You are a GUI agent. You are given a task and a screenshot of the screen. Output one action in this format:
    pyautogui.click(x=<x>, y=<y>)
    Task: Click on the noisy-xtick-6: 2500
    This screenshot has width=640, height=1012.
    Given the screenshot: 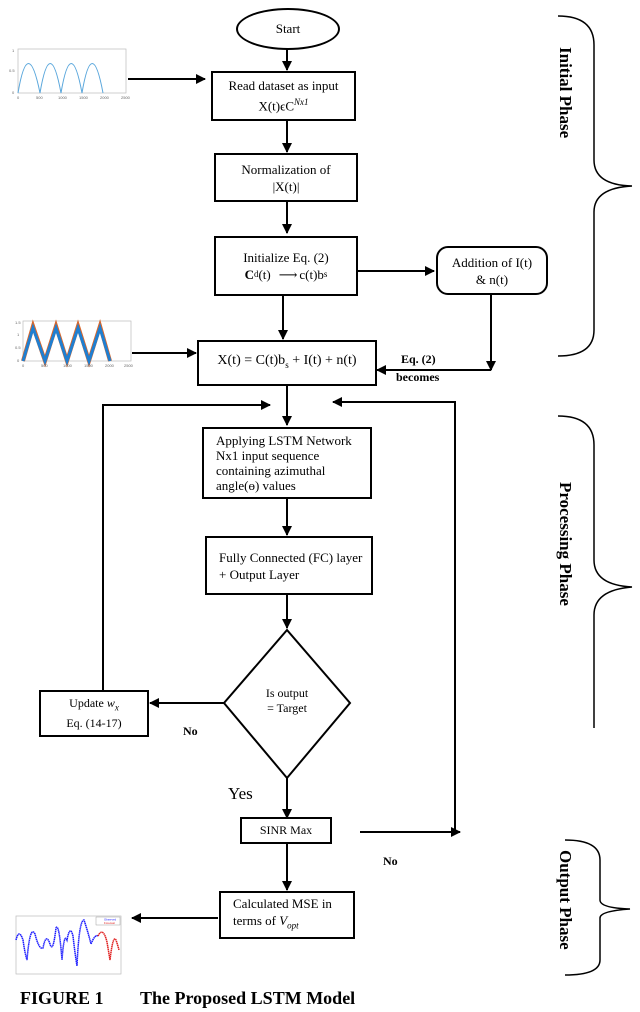 What is the action you would take?
    pyautogui.click(x=129, y=365)
    